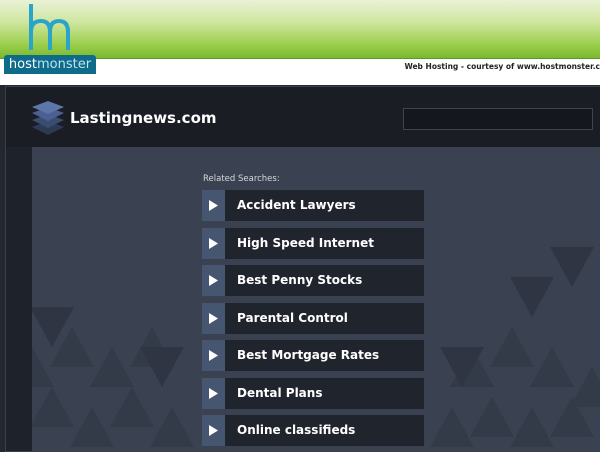  I want to click on related-link: Accident Lawyers, so click(313, 205).